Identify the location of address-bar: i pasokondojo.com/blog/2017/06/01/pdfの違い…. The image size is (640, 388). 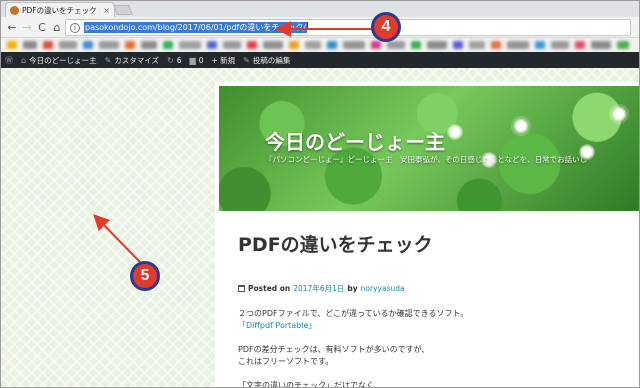
(348, 27).